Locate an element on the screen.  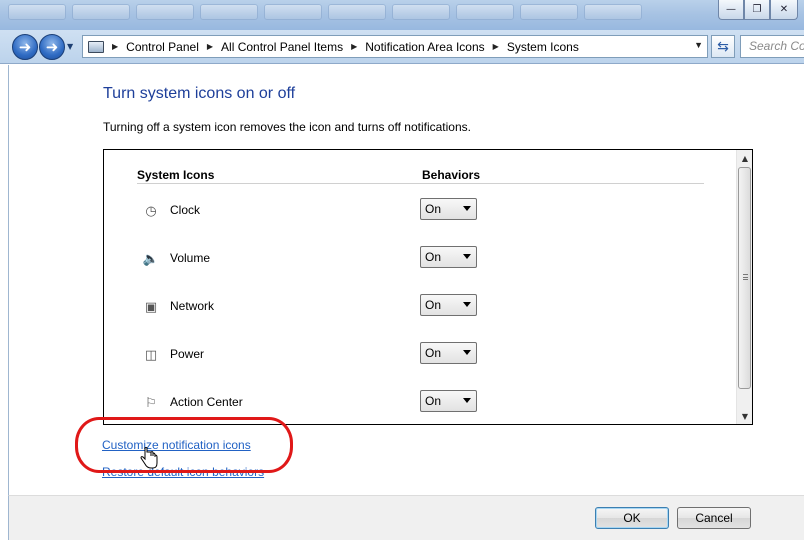
back-button: ➜ is located at coordinates (25, 47).